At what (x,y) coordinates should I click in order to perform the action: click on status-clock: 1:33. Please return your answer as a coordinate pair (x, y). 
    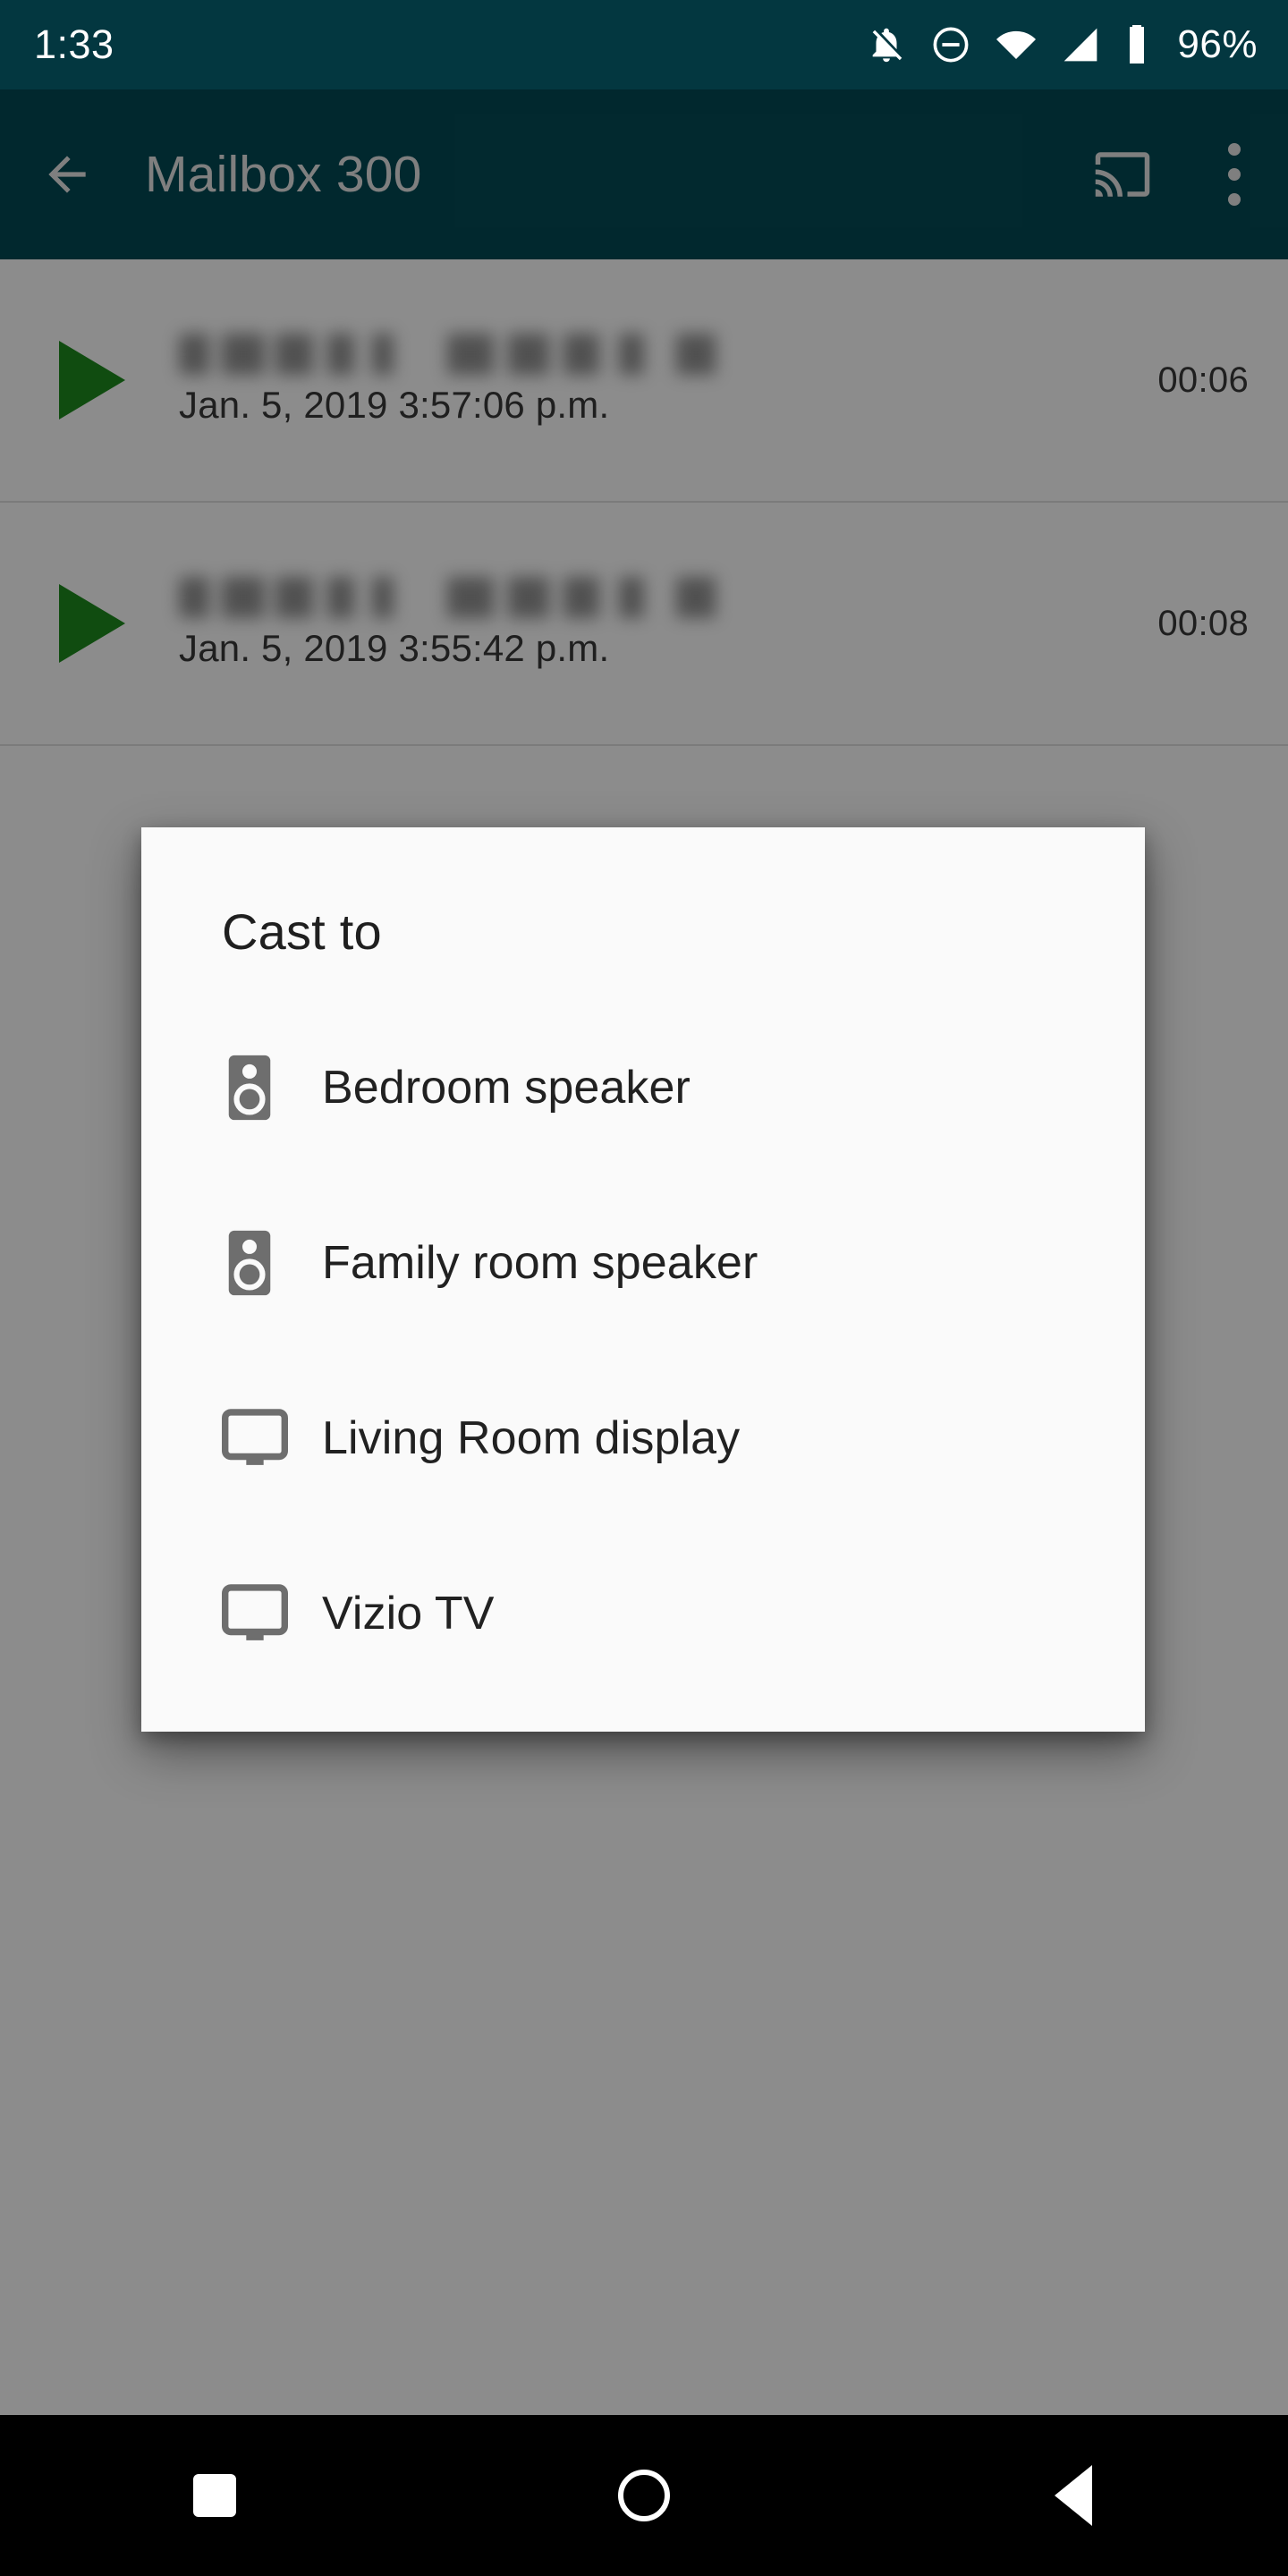
    Looking at the image, I should click on (74, 44).